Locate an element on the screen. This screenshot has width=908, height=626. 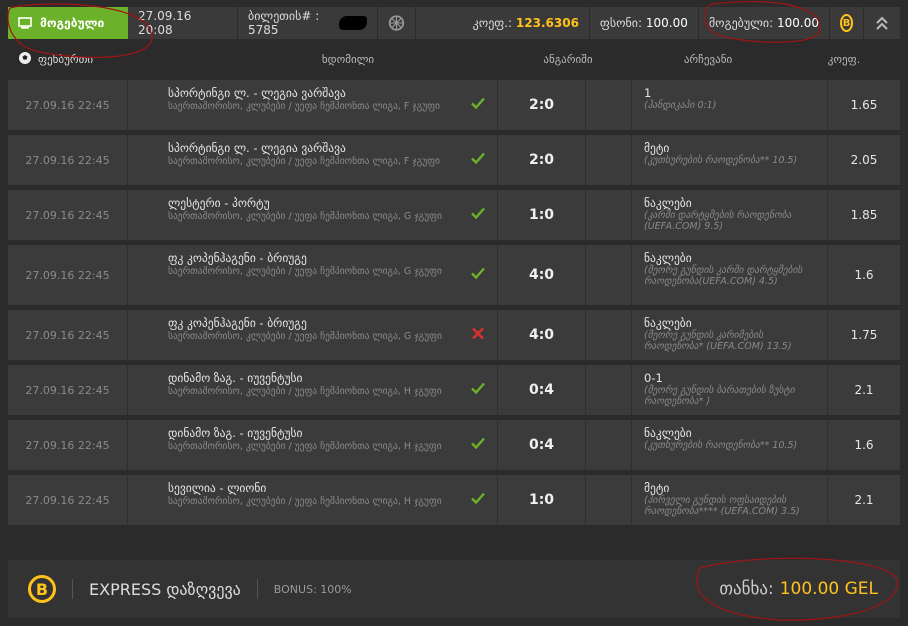
table-header: ფეხბურთი ხდომილი ანგარიში არჩევანი კოეფ. is located at coordinates (454, 59).